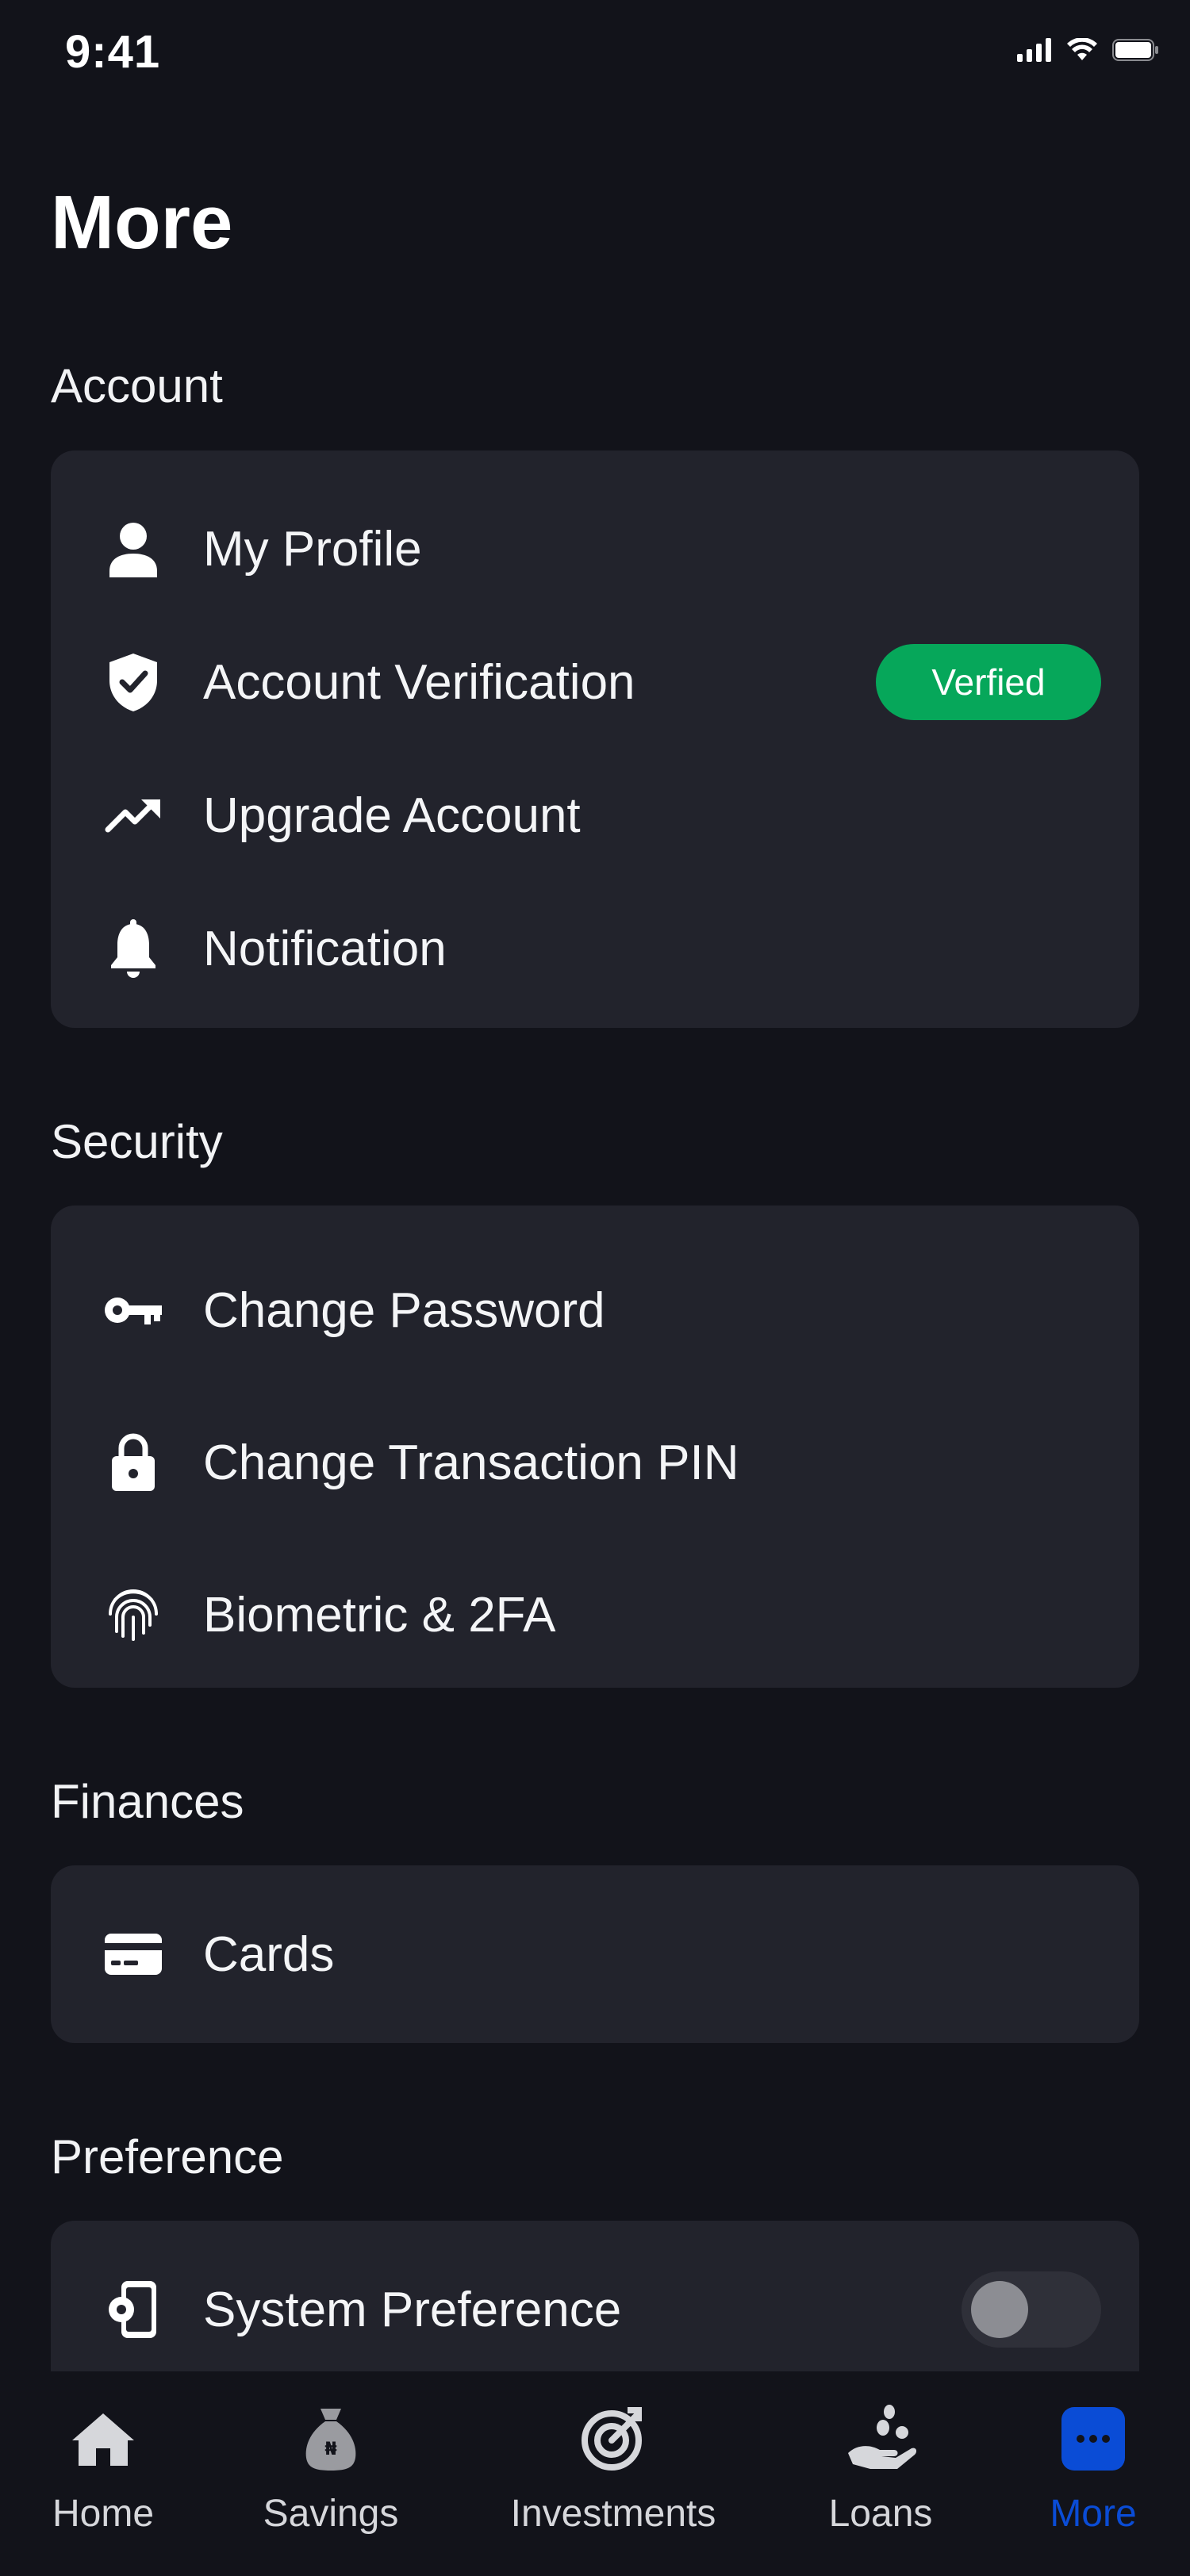  I want to click on bottom-tab-bar: Home ₦ Savings Investments Loans More, so click(595, 2473).